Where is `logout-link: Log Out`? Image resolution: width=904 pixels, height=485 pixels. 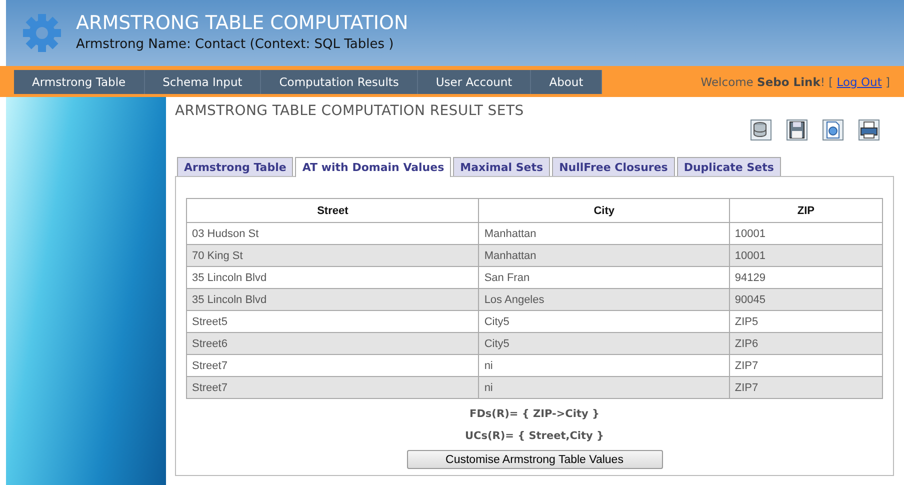
logout-link: Log Out is located at coordinates (859, 81).